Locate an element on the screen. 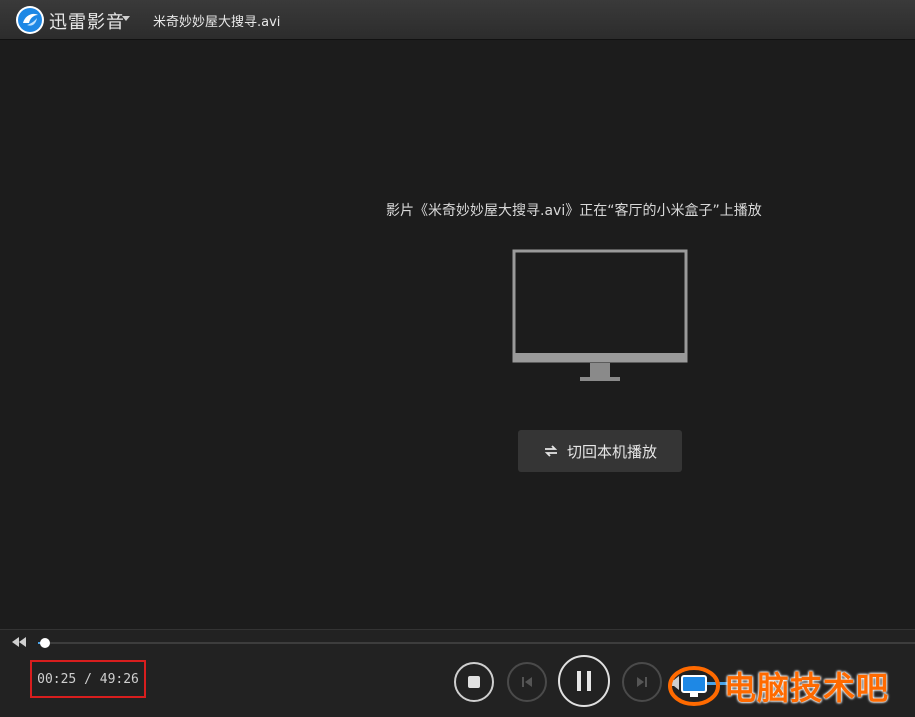 Image resolution: width=915 pixels, height=717 pixels. title-bar: 迅雷影音 米奇妙妙屋大搜寻.avi is located at coordinates (457, 20).